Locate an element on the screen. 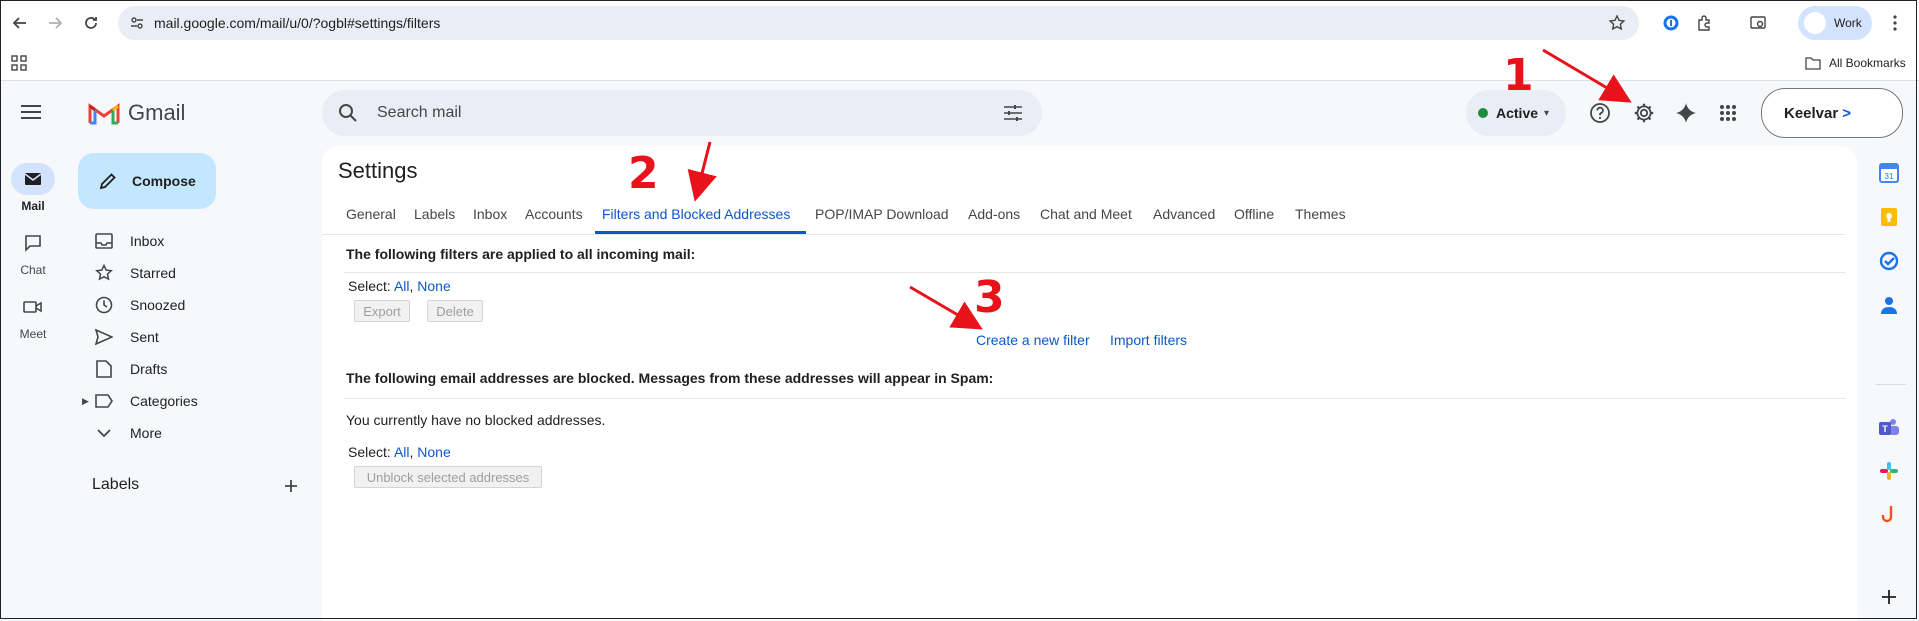 This screenshot has width=1919, height=621. account-name: Keelvar is located at coordinates (1811, 113).